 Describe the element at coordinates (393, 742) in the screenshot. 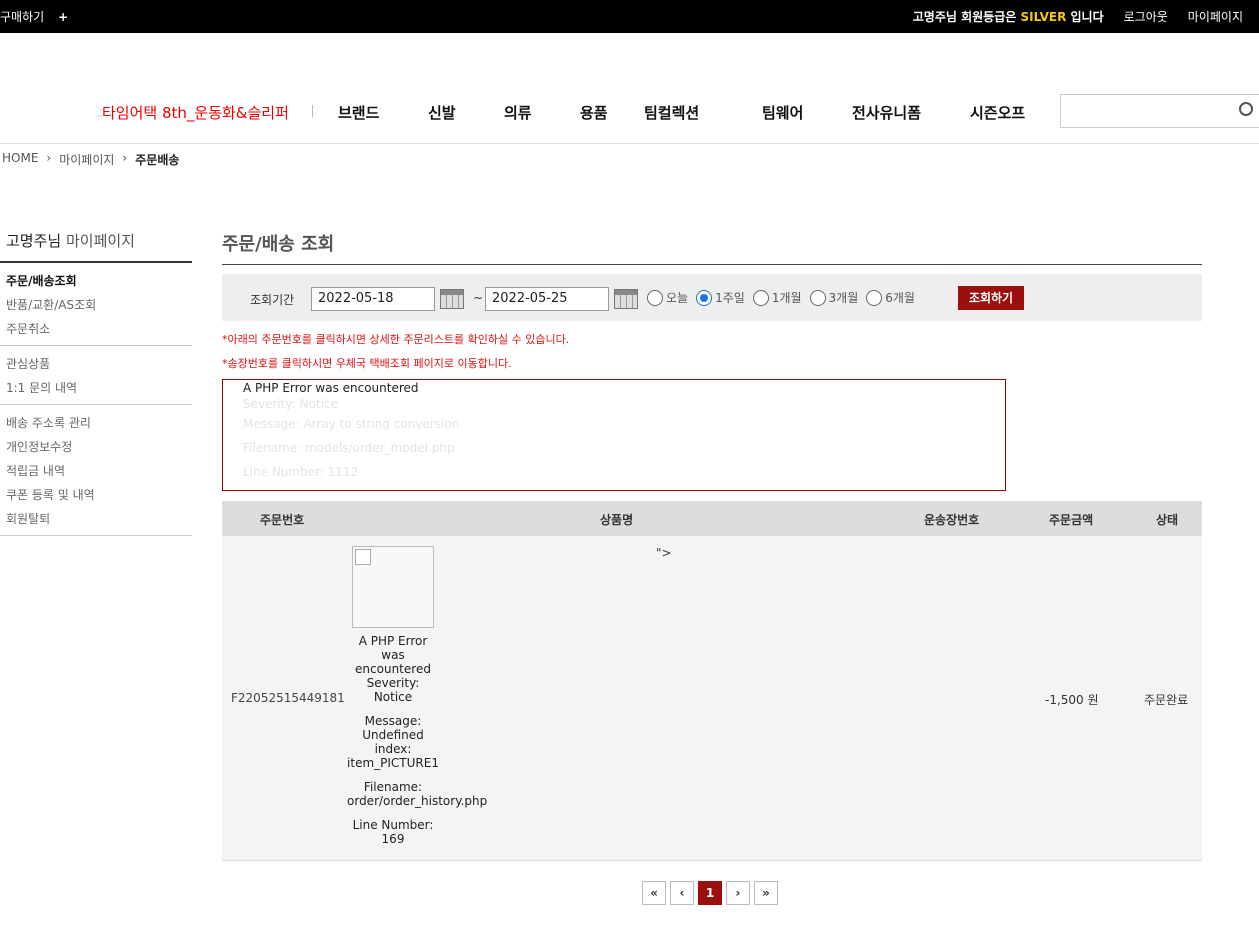

I see `product-error-message: Message: Undefined index: item_PICTURE1` at that location.